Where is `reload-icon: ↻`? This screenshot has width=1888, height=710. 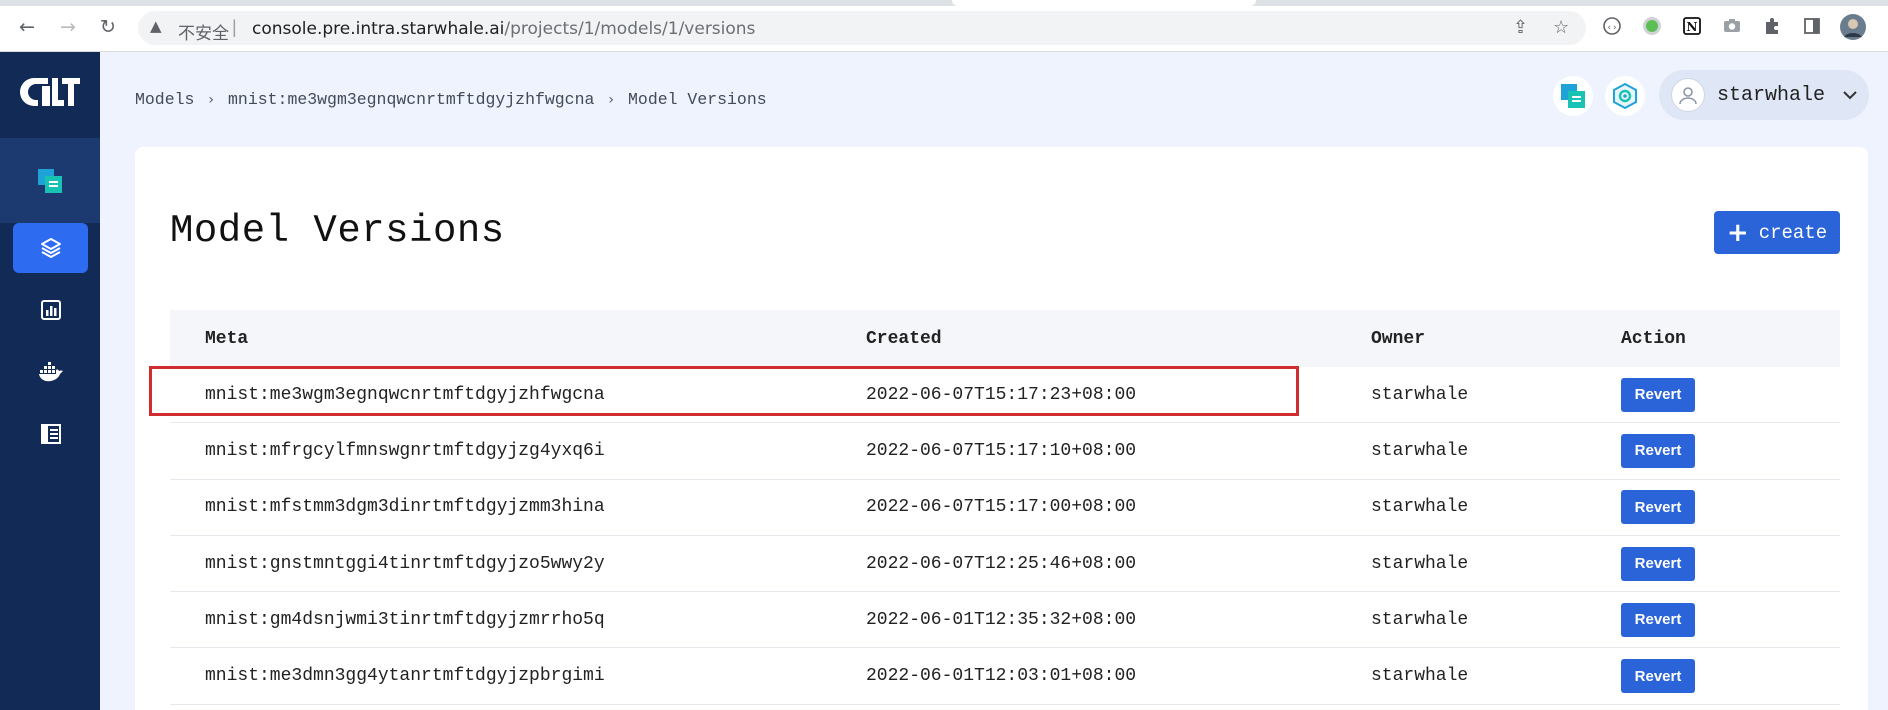
reload-icon: ↻ is located at coordinates (108, 27).